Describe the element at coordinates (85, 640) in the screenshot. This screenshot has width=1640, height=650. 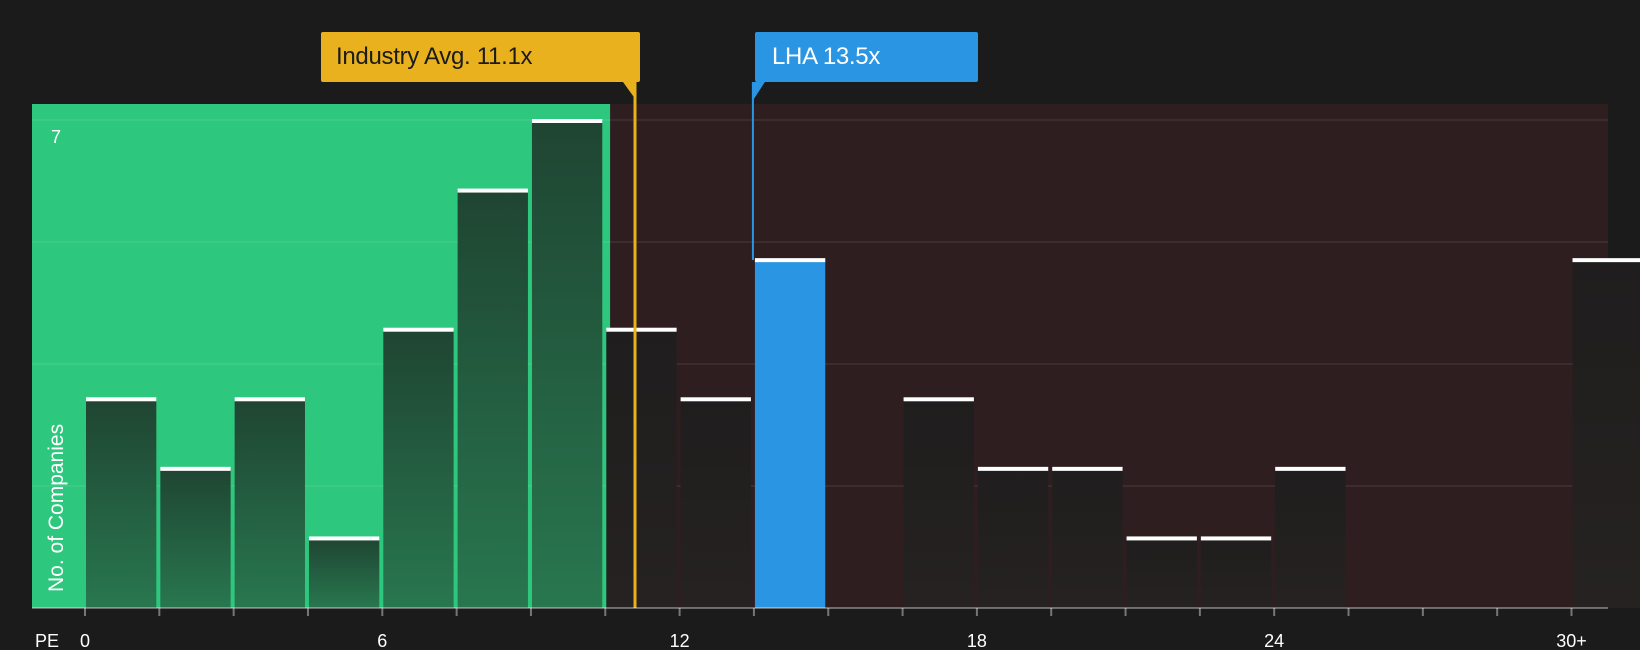
I see `x-tick-label: 0` at that location.